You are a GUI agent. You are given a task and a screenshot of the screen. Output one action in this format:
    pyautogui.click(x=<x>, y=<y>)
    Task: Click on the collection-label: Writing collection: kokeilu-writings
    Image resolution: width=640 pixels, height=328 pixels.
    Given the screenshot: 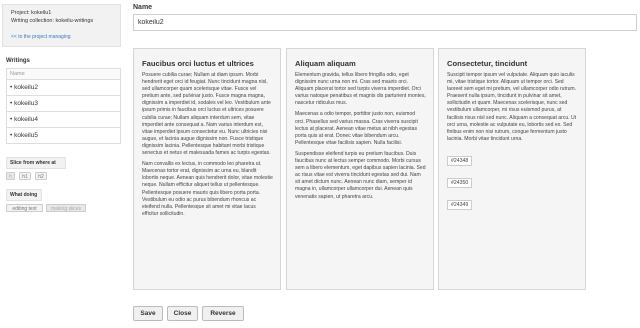 What is the action you would take?
    pyautogui.click(x=52, y=20)
    